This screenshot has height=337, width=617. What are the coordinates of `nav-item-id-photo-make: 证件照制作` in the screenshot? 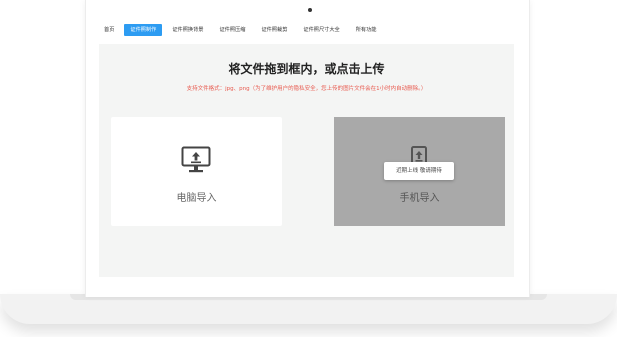 It's located at (143, 30).